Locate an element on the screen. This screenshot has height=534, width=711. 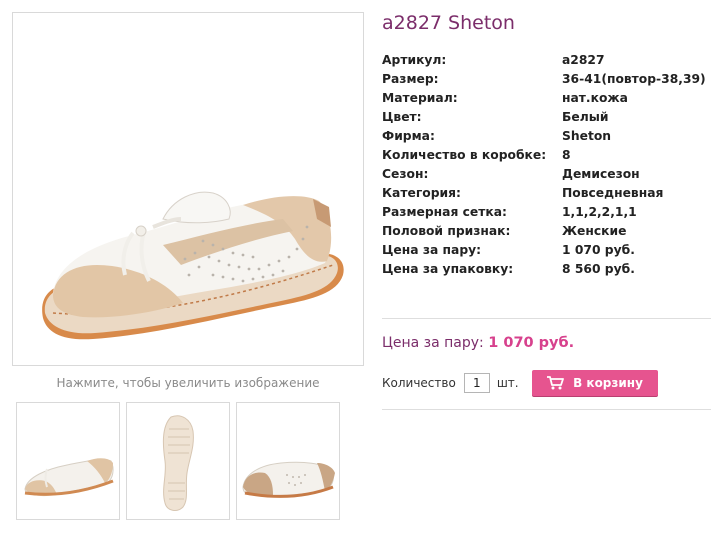
spec-row-article: Артикул: a2827 is located at coordinates (546, 60).